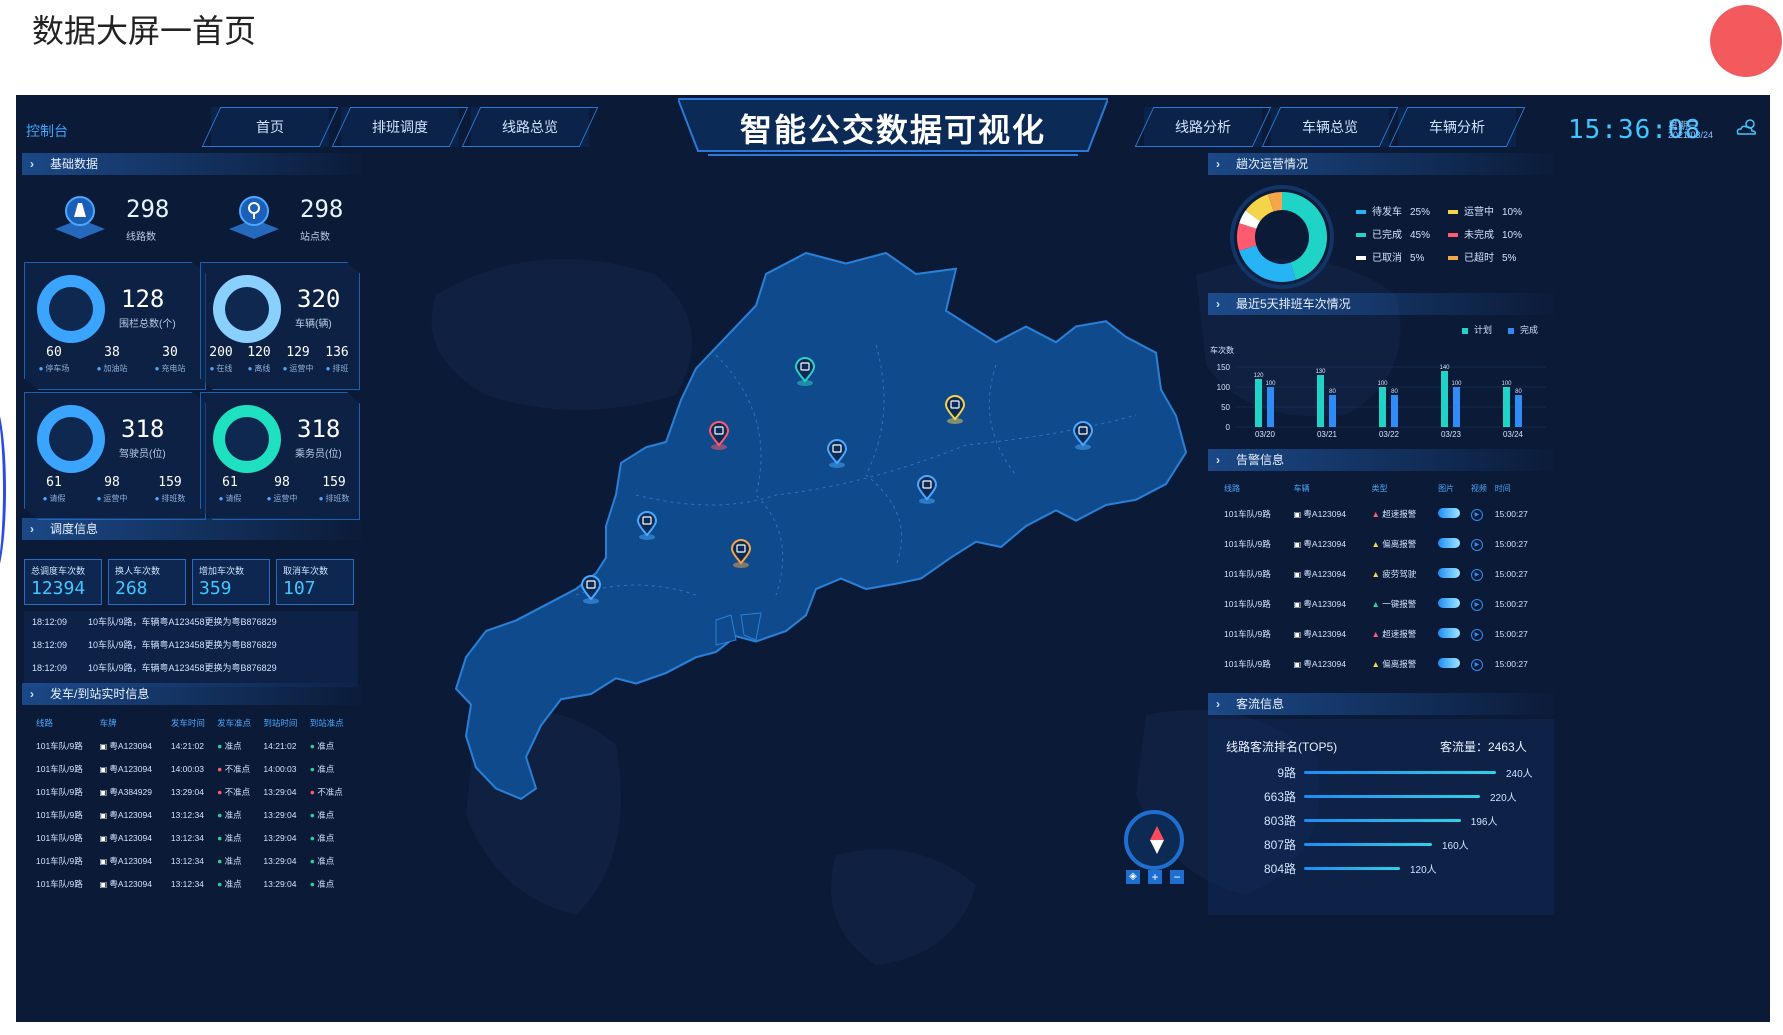  I want to click on stations-count: 298, so click(322, 209).